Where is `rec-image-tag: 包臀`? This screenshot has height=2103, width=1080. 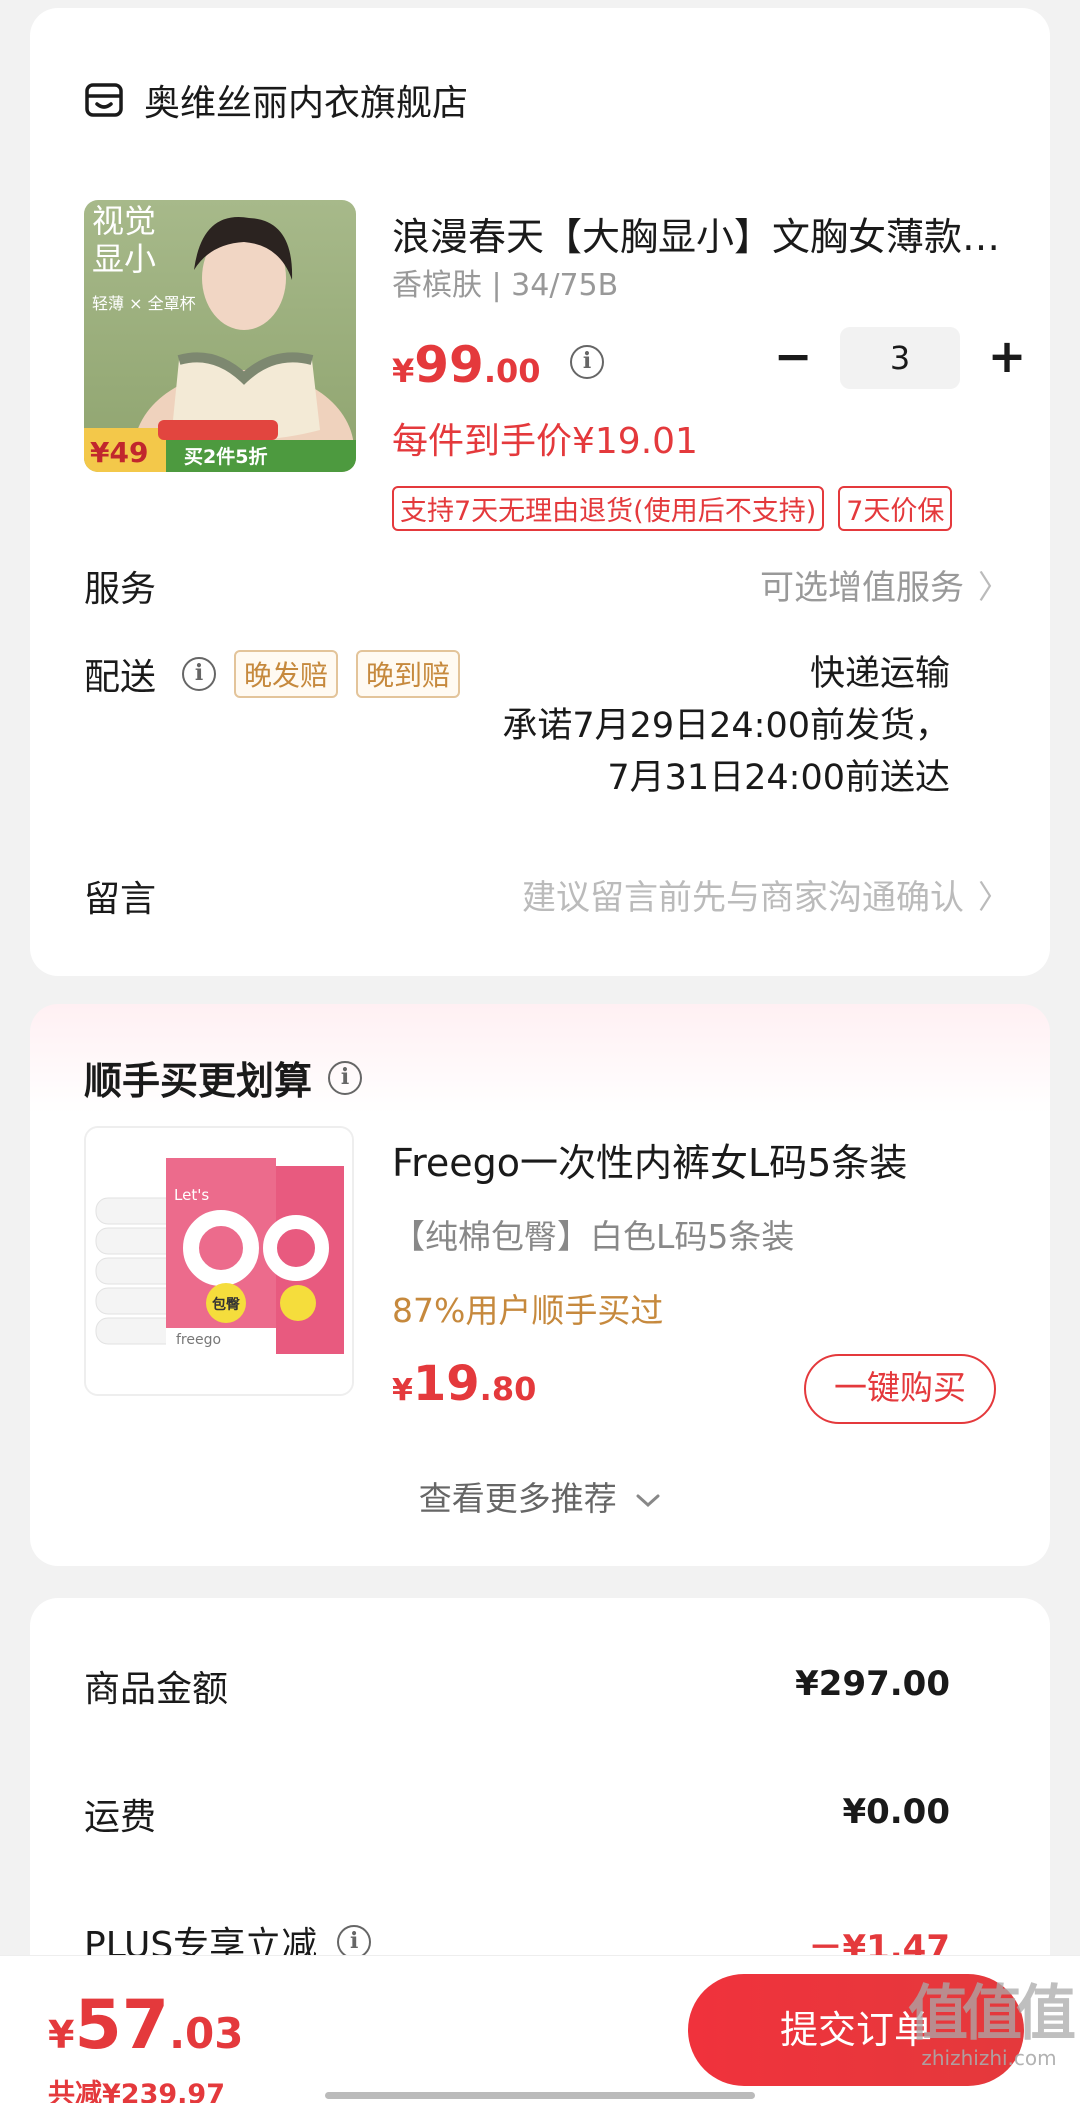
rec-image-tag: 包臀 is located at coordinates (226, 1305).